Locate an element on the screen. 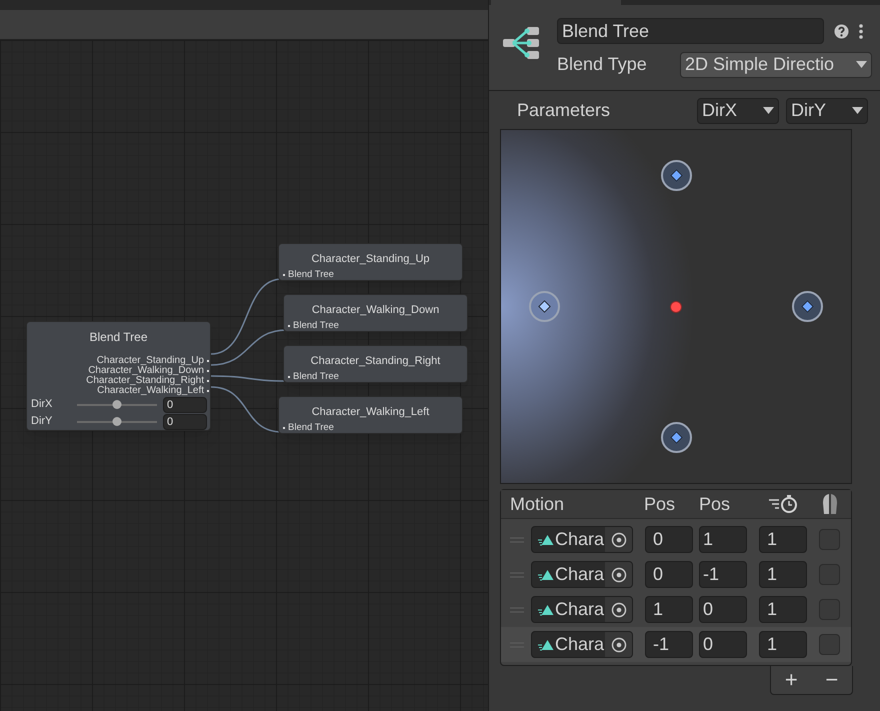 The image size is (880, 711). motion-node: Character_Standing_Right Blend Tree is located at coordinates (375, 364).